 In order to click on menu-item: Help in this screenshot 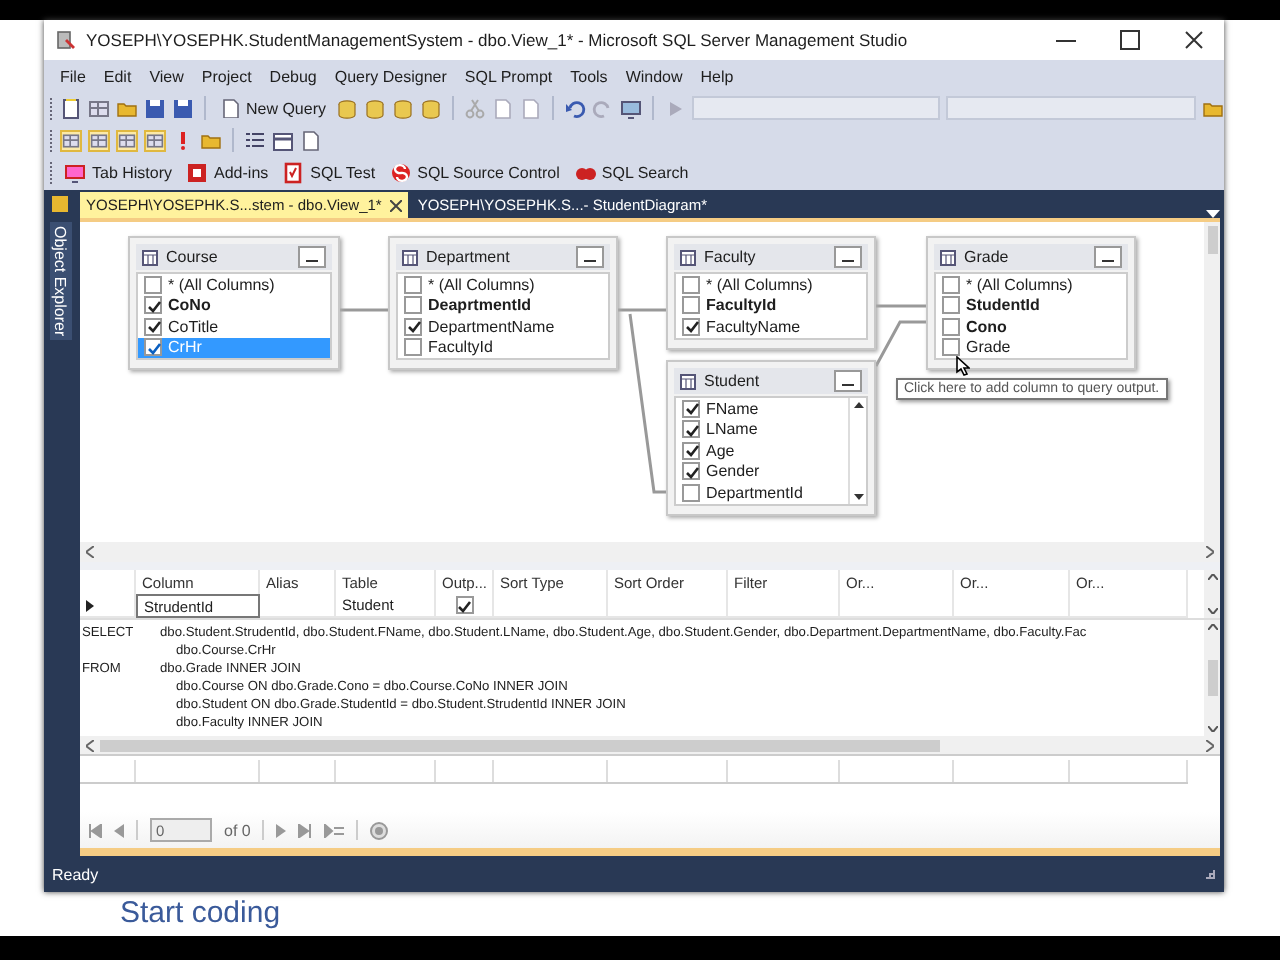, I will do `click(717, 76)`.